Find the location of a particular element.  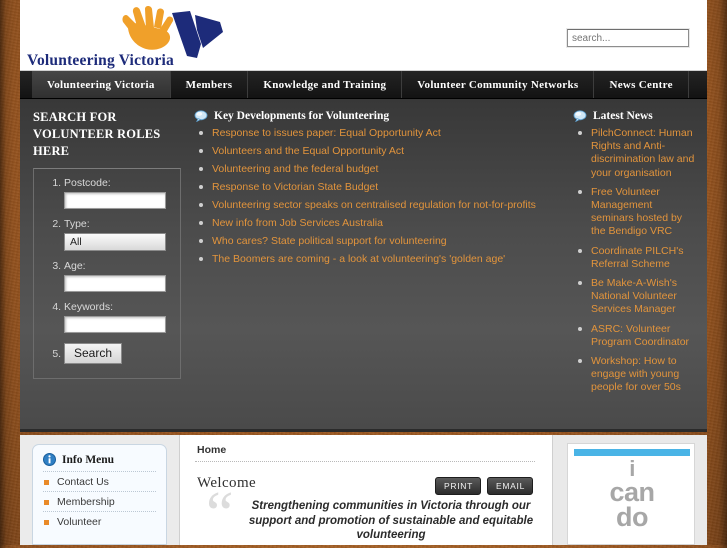

form-step-submit: Search is located at coordinates (120, 354).